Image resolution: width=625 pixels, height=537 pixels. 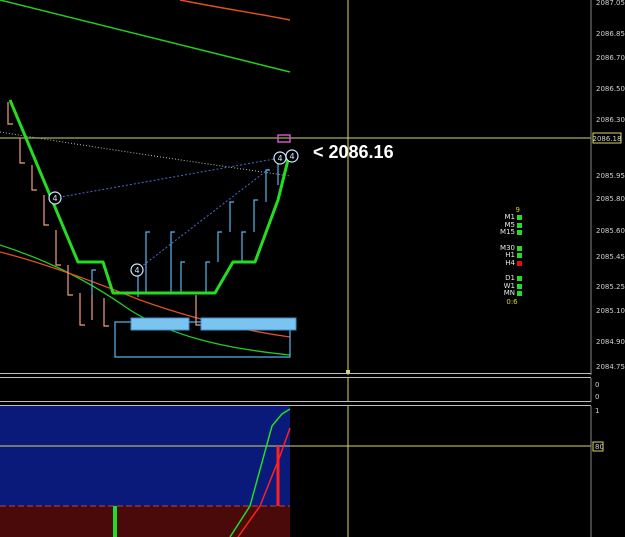 I want to click on zone-bar-right, so click(x=248, y=324).